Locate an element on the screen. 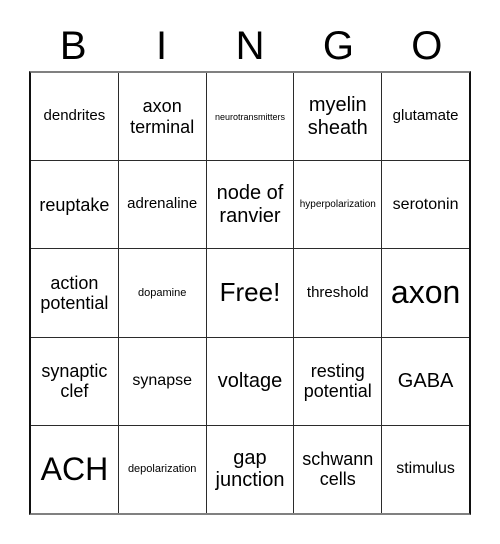 The image size is (500, 544). bingo-cell: synapse is located at coordinates (163, 381).